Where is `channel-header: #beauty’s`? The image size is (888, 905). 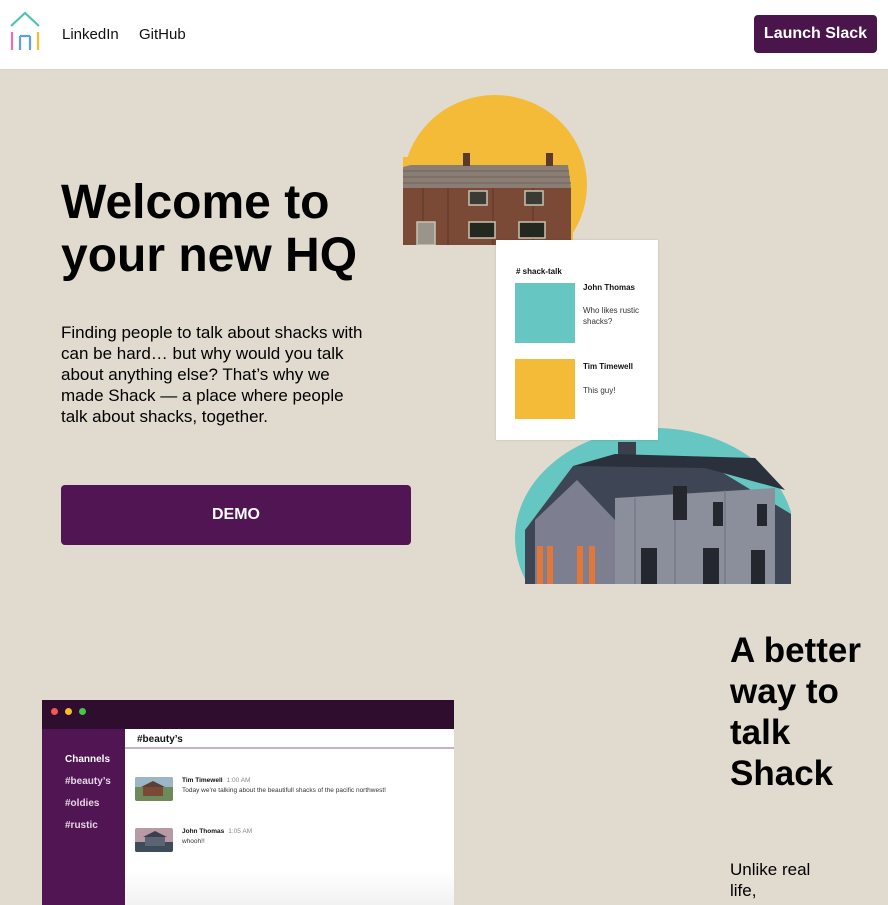
channel-header: #beauty’s is located at coordinates (289, 739).